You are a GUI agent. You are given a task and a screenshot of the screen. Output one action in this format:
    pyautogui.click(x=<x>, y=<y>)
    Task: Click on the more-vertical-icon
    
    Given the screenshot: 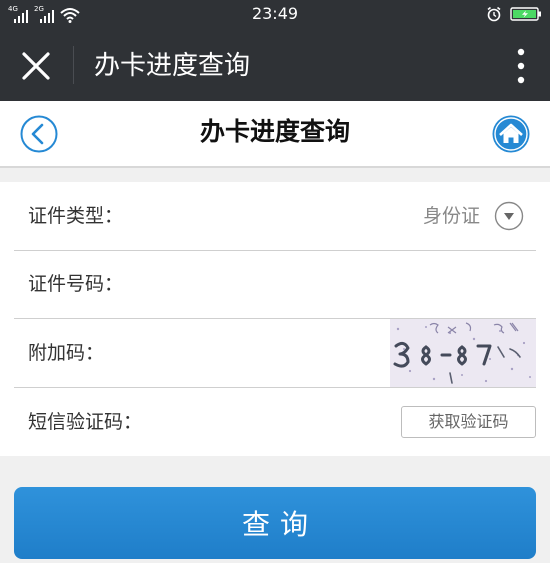 What is the action you would take?
    pyautogui.click(x=521, y=66)
    